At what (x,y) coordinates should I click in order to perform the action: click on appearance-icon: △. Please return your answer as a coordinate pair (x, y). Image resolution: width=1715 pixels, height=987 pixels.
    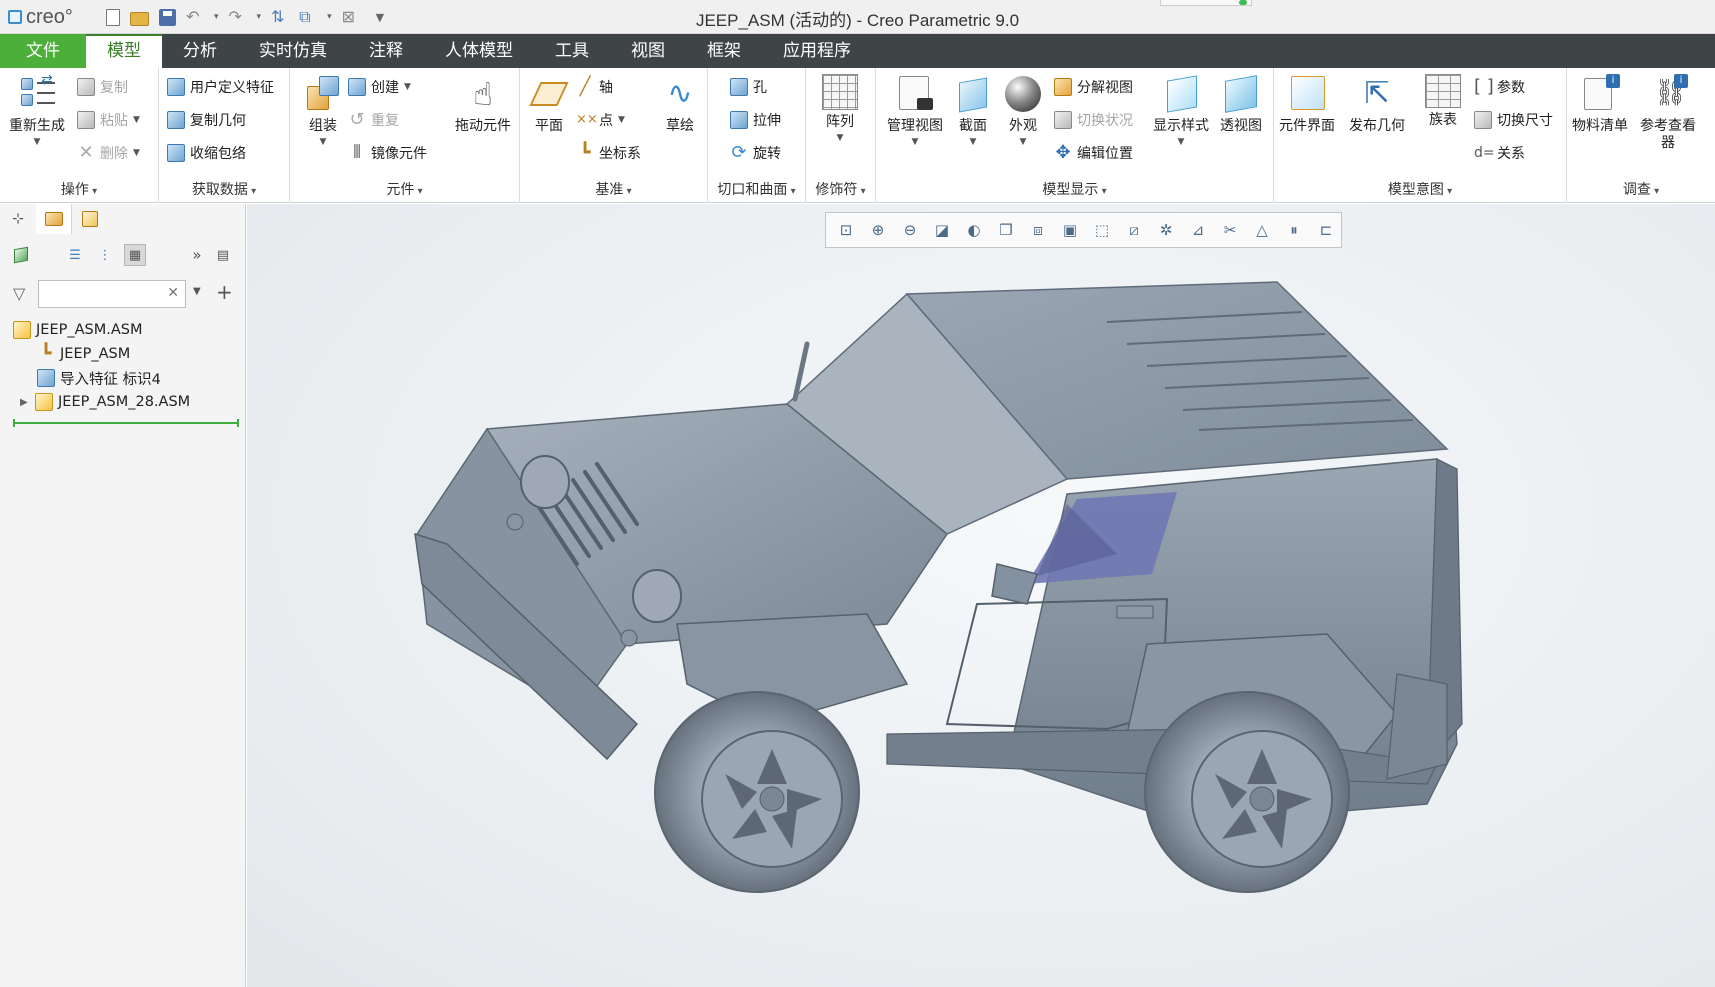
    Looking at the image, I should click on (1262, 230).